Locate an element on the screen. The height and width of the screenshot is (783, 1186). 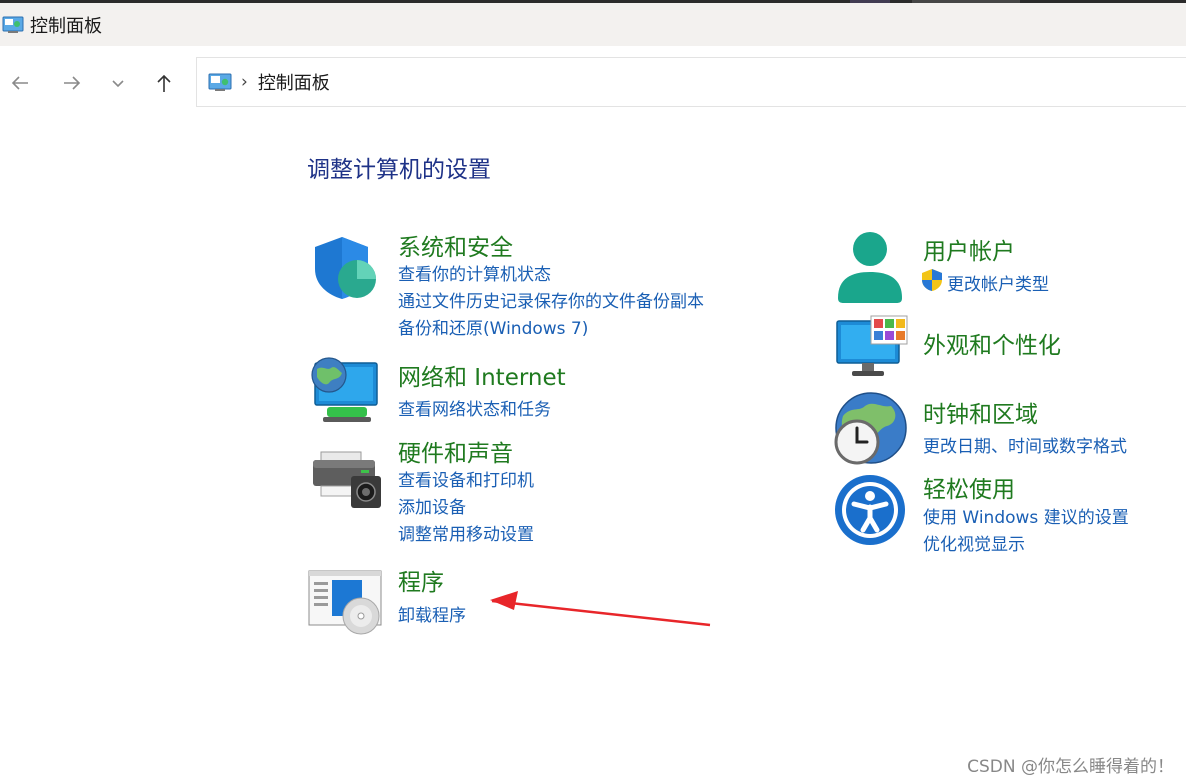
clock-globe-icon is located at coordinates (870, 428).